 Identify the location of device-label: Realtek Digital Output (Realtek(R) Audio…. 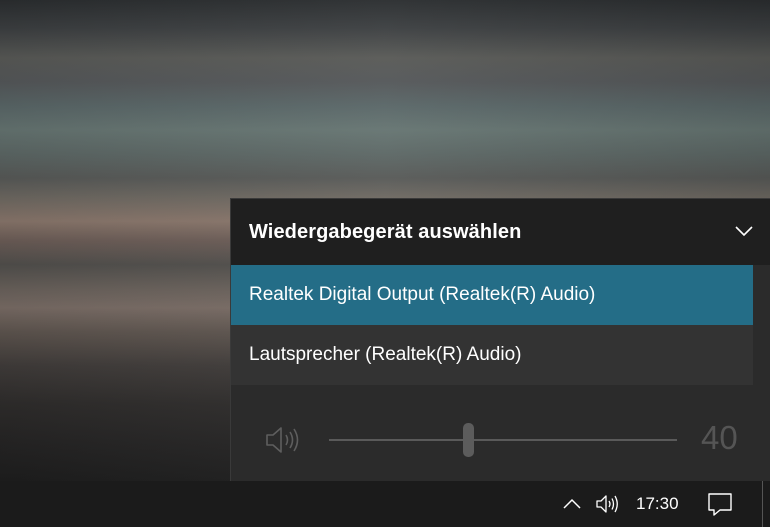
(422, 294).